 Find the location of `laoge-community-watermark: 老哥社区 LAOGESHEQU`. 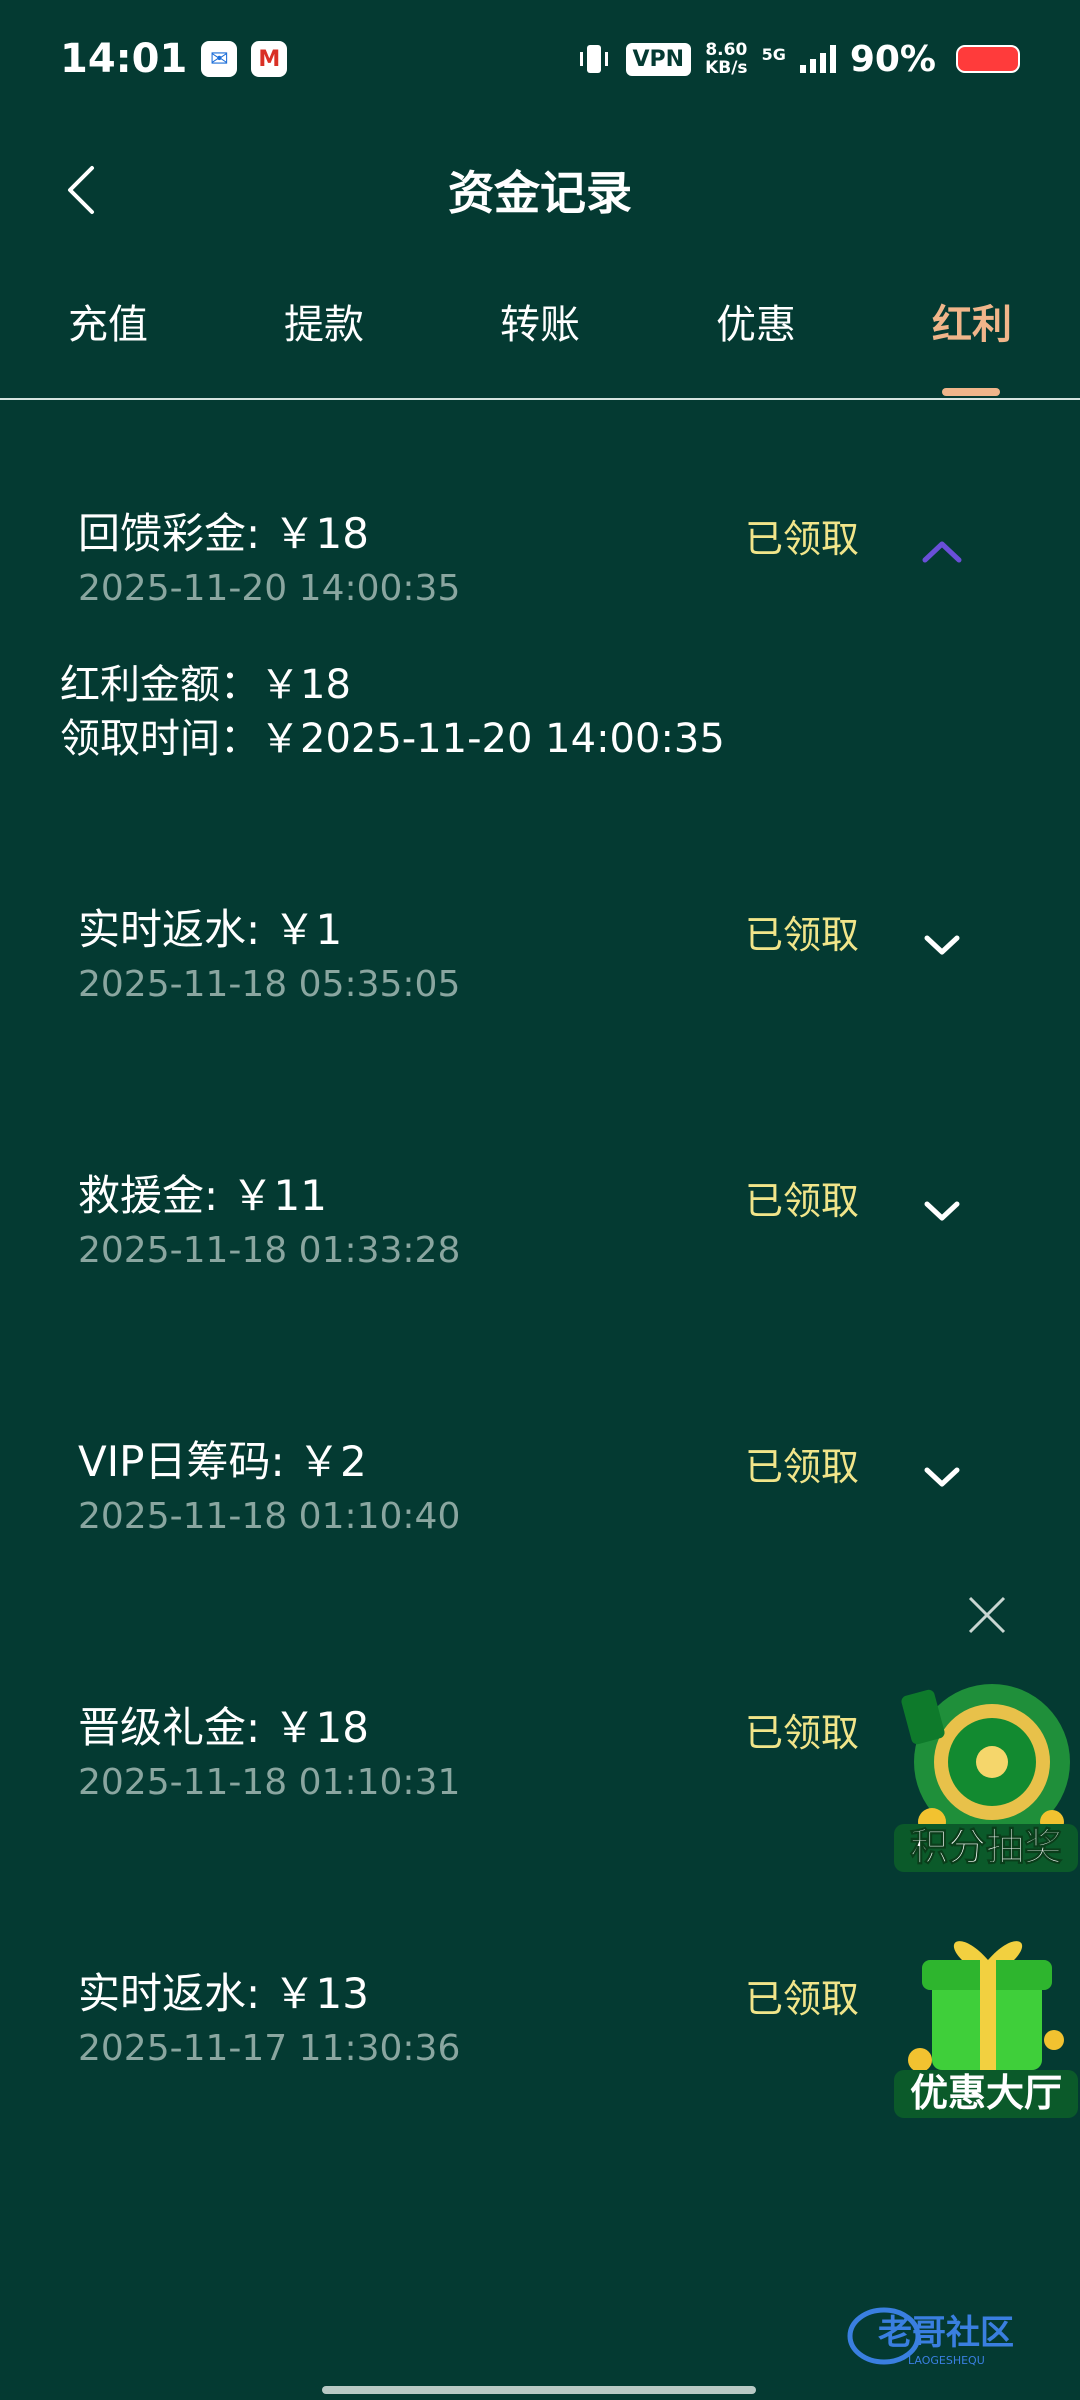

laoge-community-watermark: 老哥社区 LAOGESHEQU is located at coordinates (930, 2337).